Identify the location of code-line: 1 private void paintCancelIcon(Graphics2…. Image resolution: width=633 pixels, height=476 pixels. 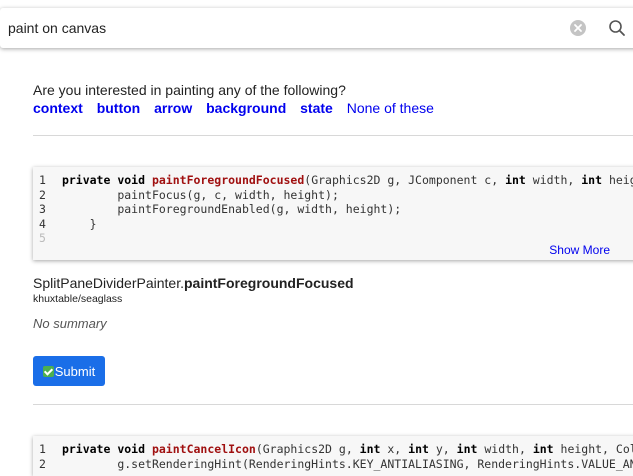
(333, 449).